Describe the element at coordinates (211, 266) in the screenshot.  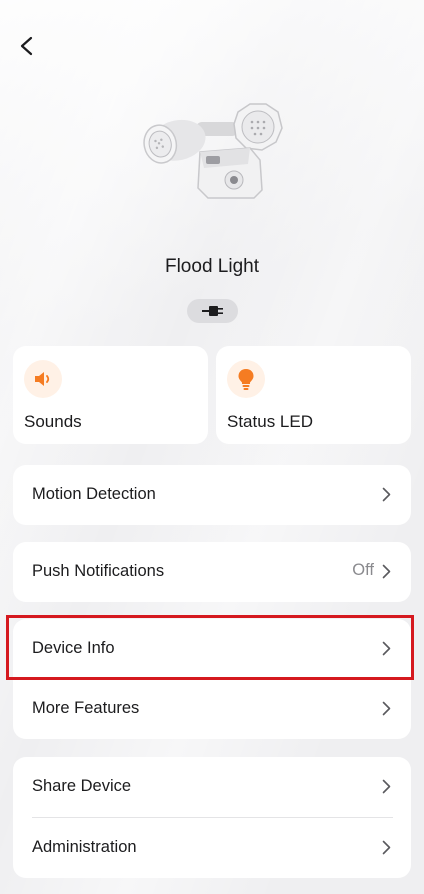
I see `device-name: Flood Light` at that location.